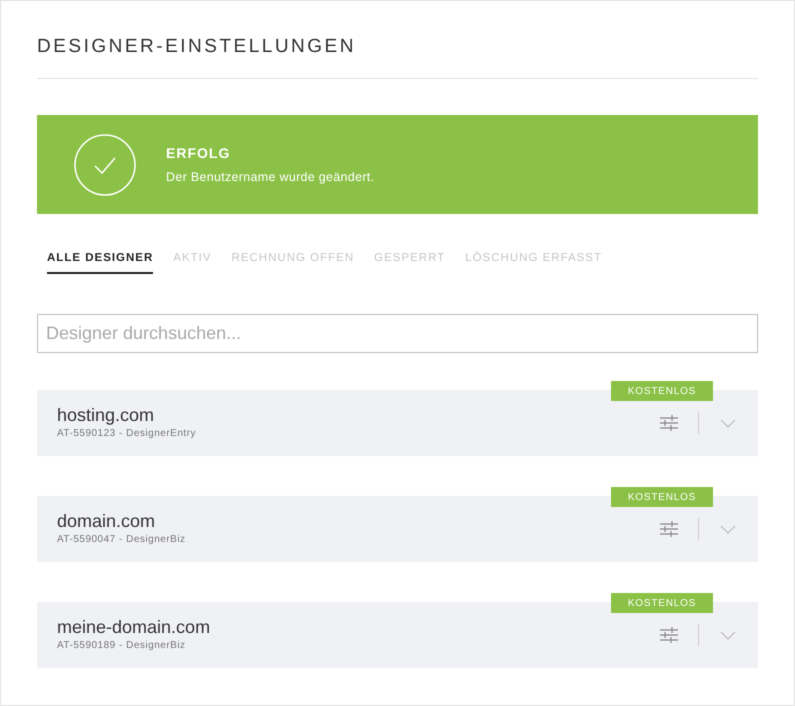  I want to click on filter-tab: LÖSCHUNG ERFASST, so click(533, 262).